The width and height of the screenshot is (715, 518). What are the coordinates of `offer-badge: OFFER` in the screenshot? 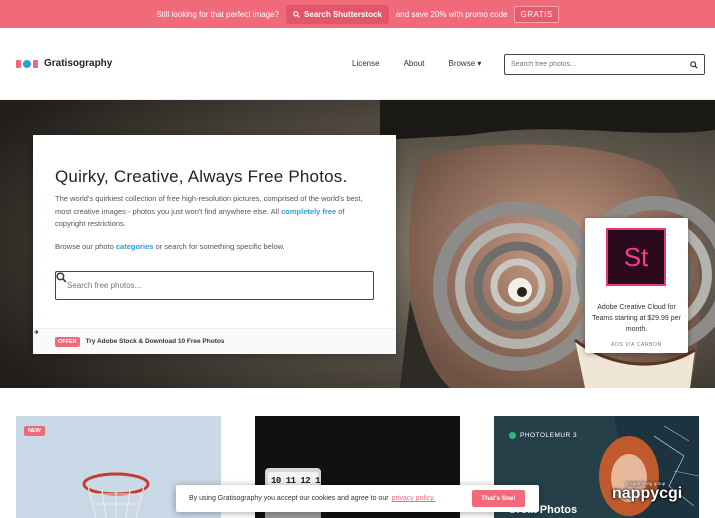 It's located at (67, 341).